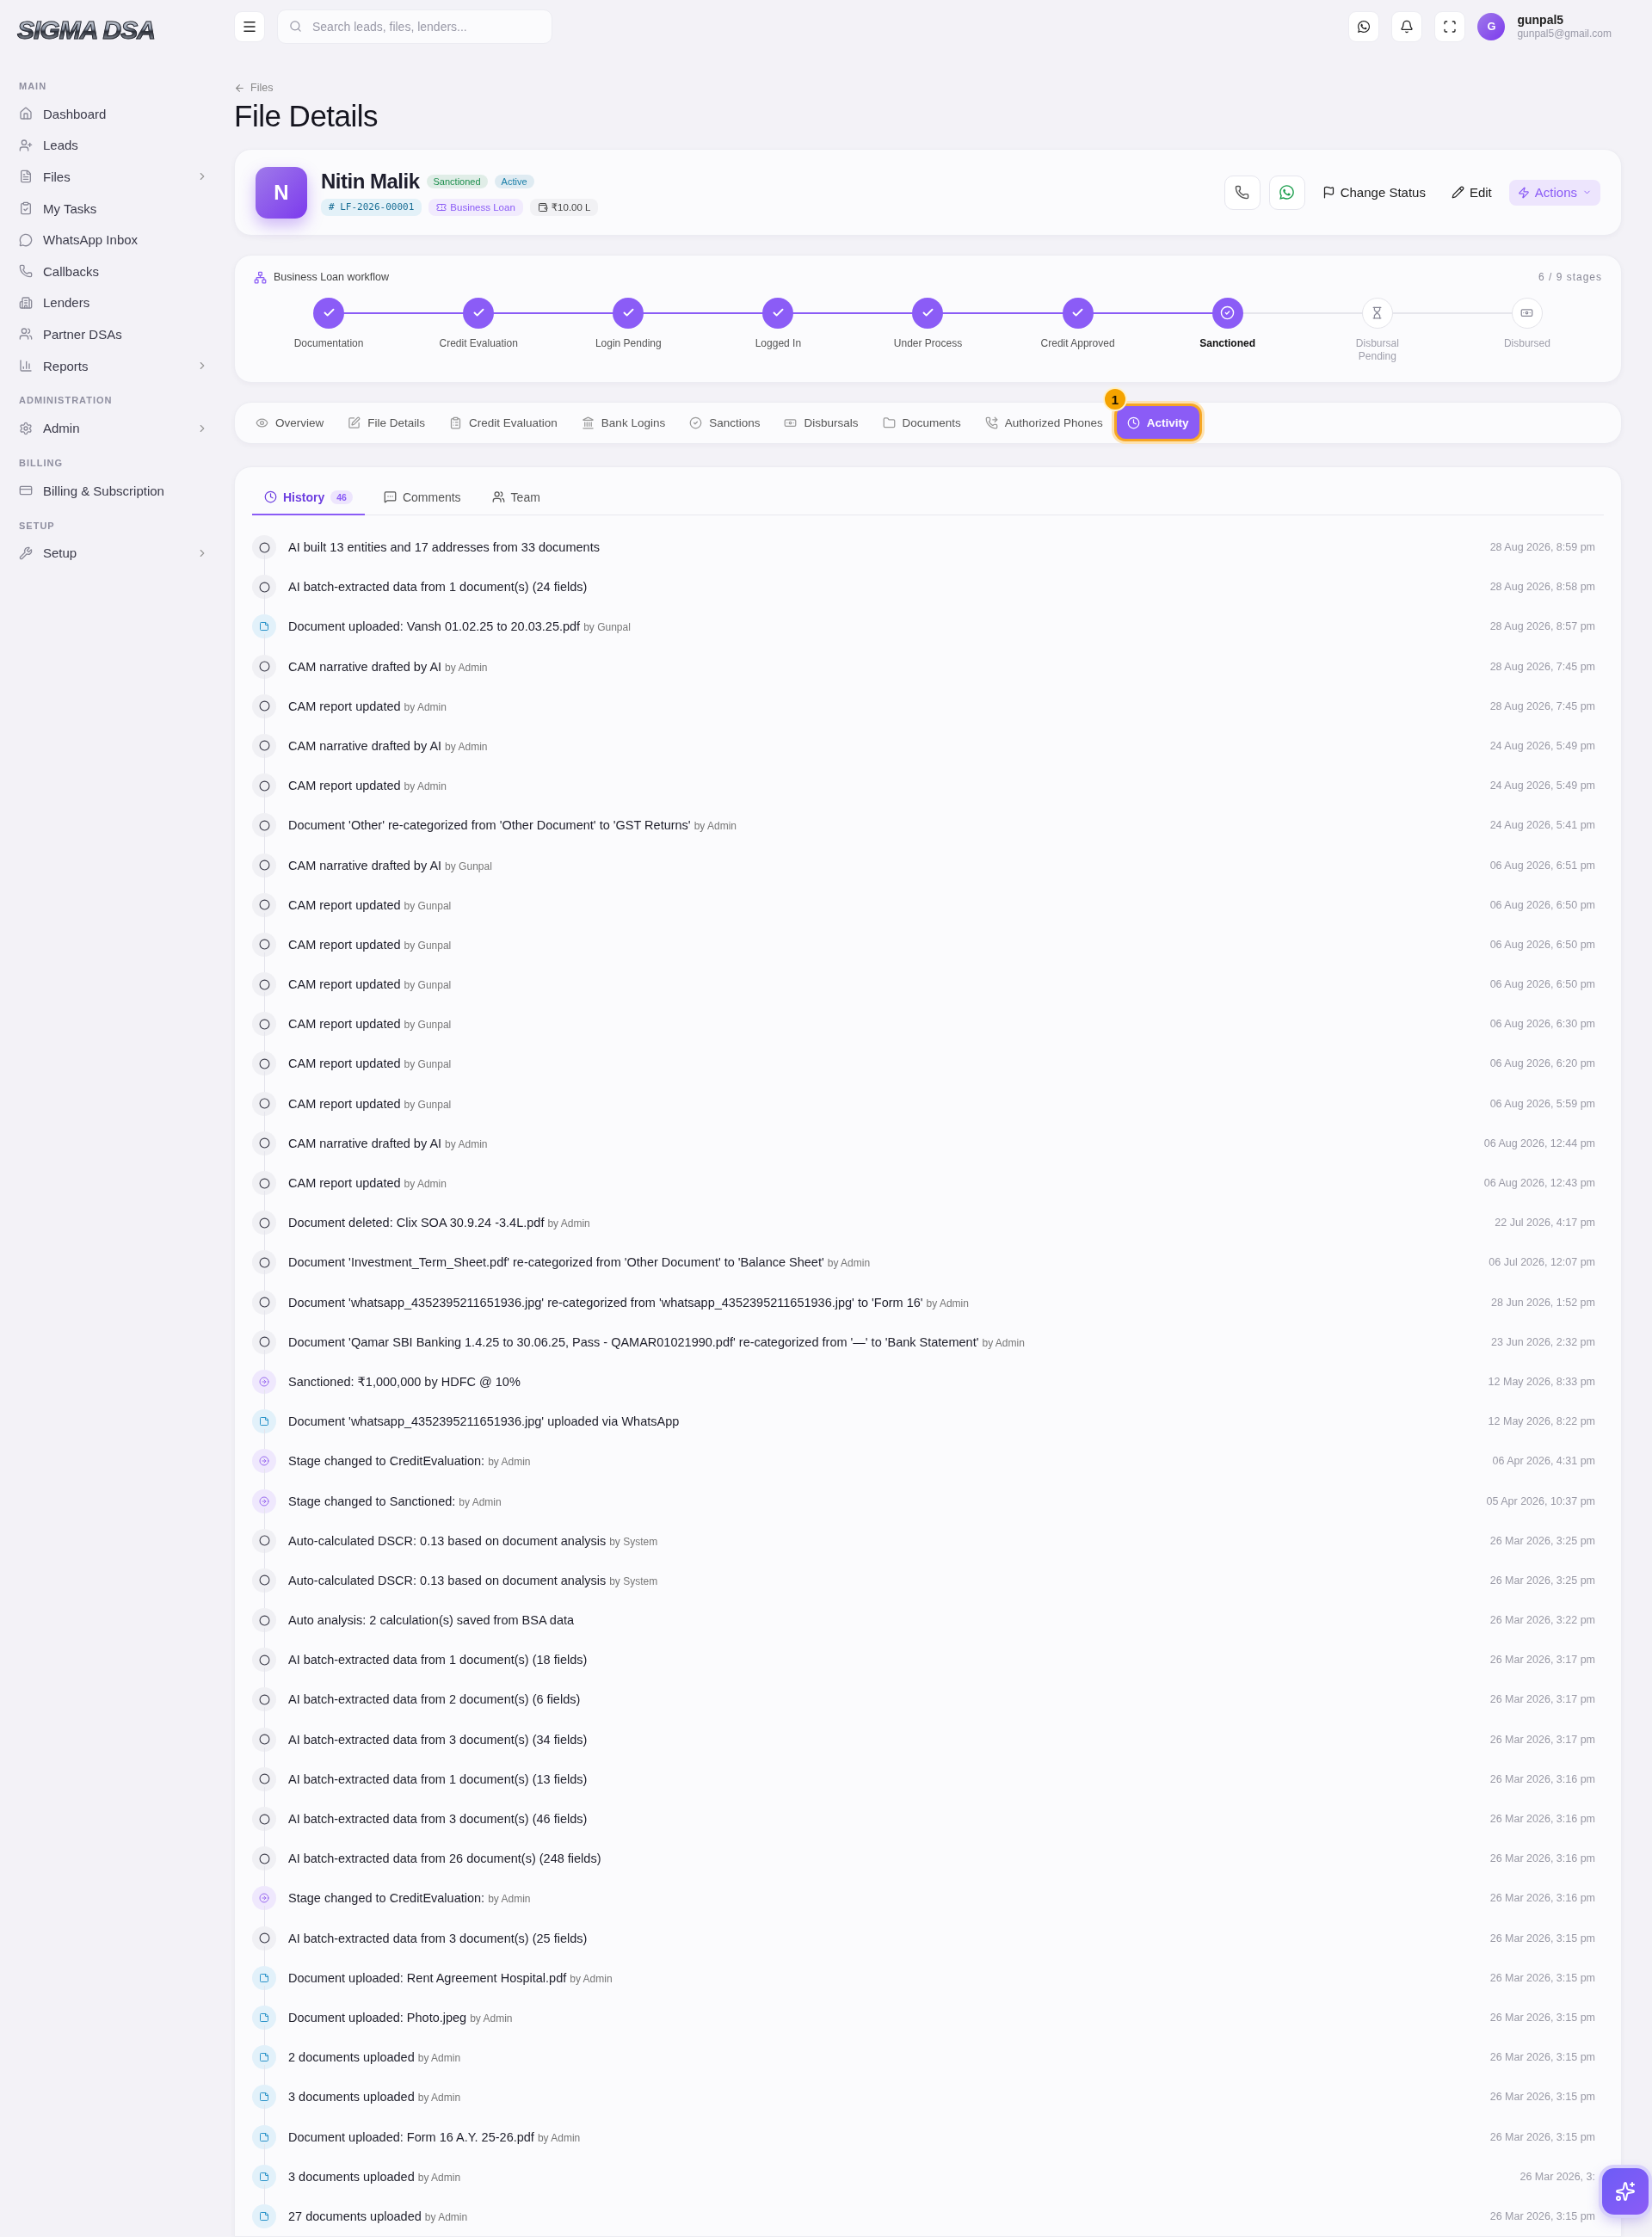 Image resolution: width=1652 pixels, height=2237 pixels. Describe the element at coordinates (1471, 192) in the screenshot. I see `edit-button: Edit` at that location.